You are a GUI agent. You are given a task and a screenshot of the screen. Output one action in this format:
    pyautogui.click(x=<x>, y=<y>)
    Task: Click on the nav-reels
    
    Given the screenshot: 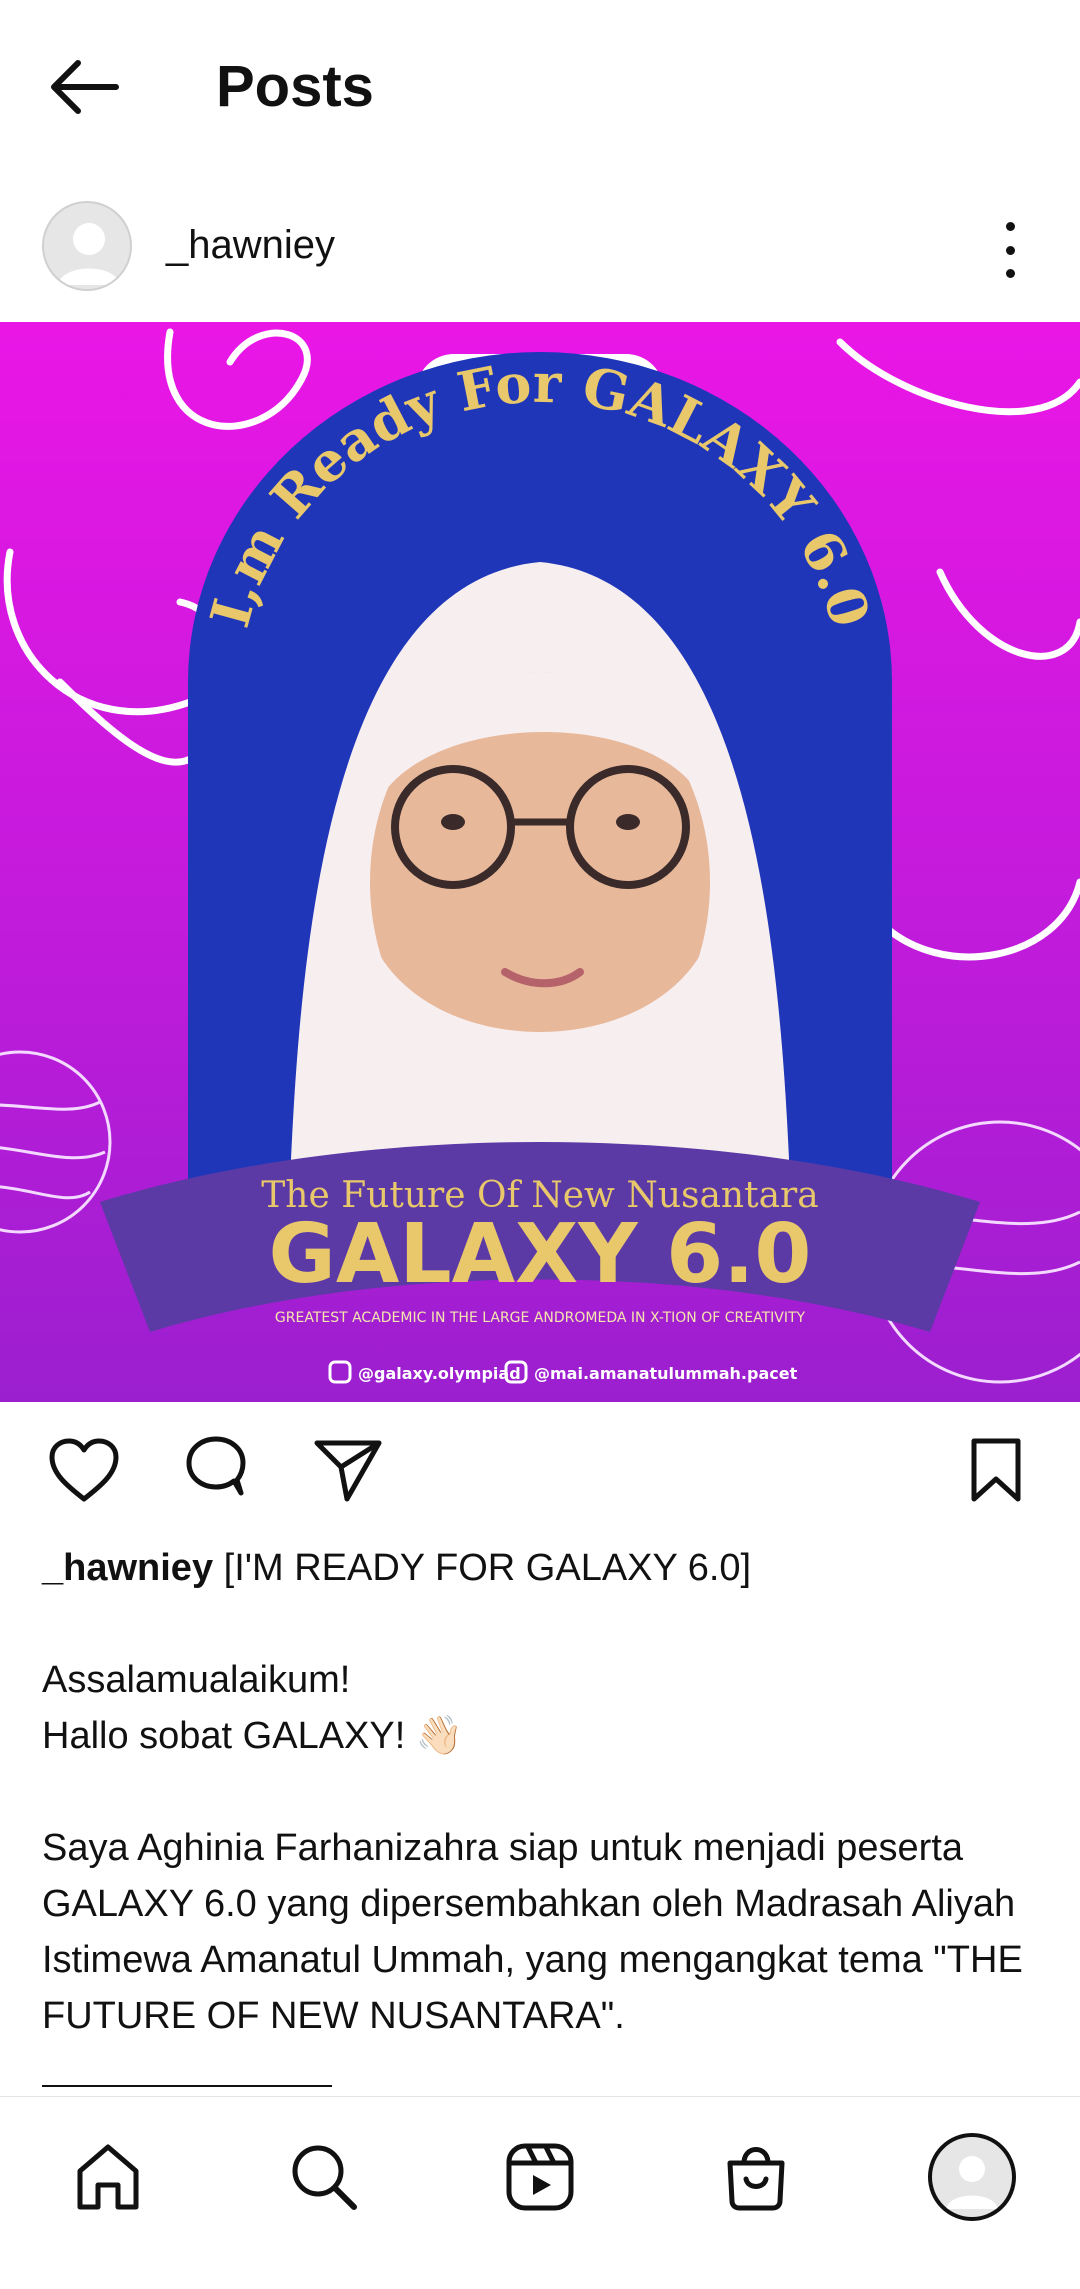 What is the action you would take?
    pyautogui.click(x=540, y=2177)
    